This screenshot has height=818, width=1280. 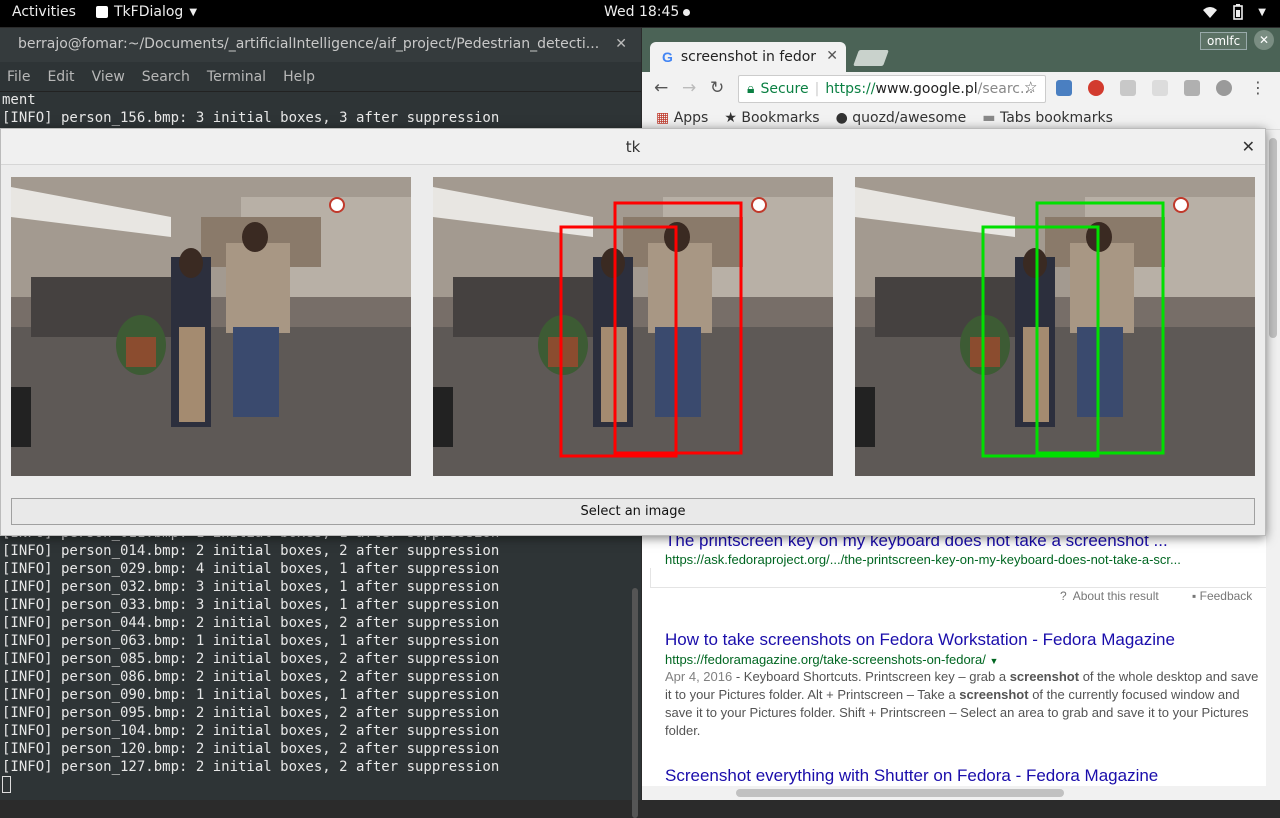 I want to click on star-icon: ☆, so click(x=1030, y=87).